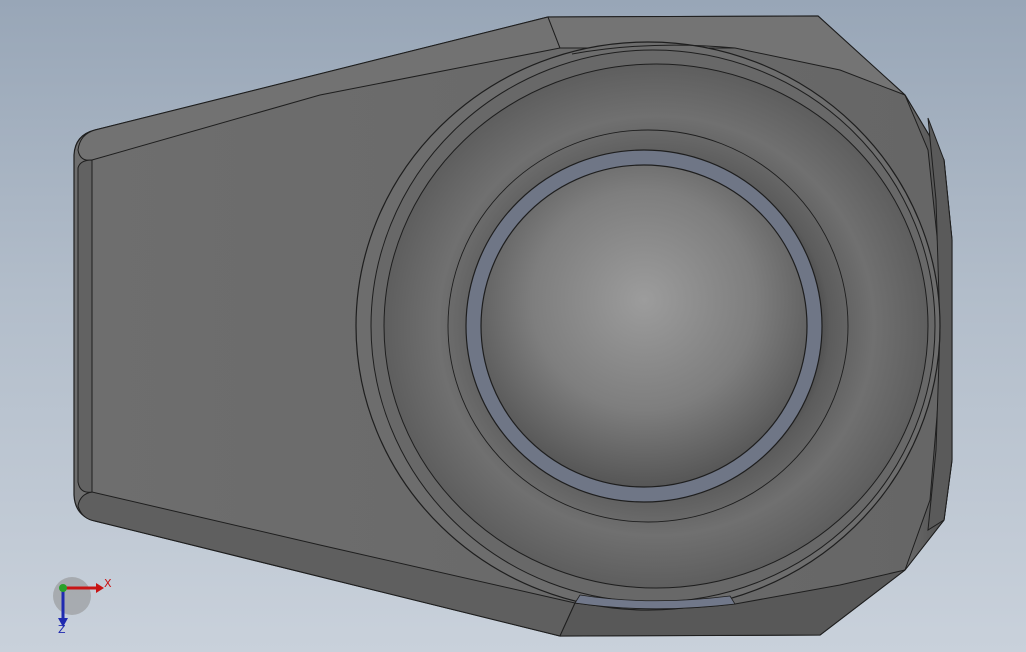  What do you see at coordinates (85, 326) in the screenshot?
I see `arm-end-face` at bounding box center [85, 326].